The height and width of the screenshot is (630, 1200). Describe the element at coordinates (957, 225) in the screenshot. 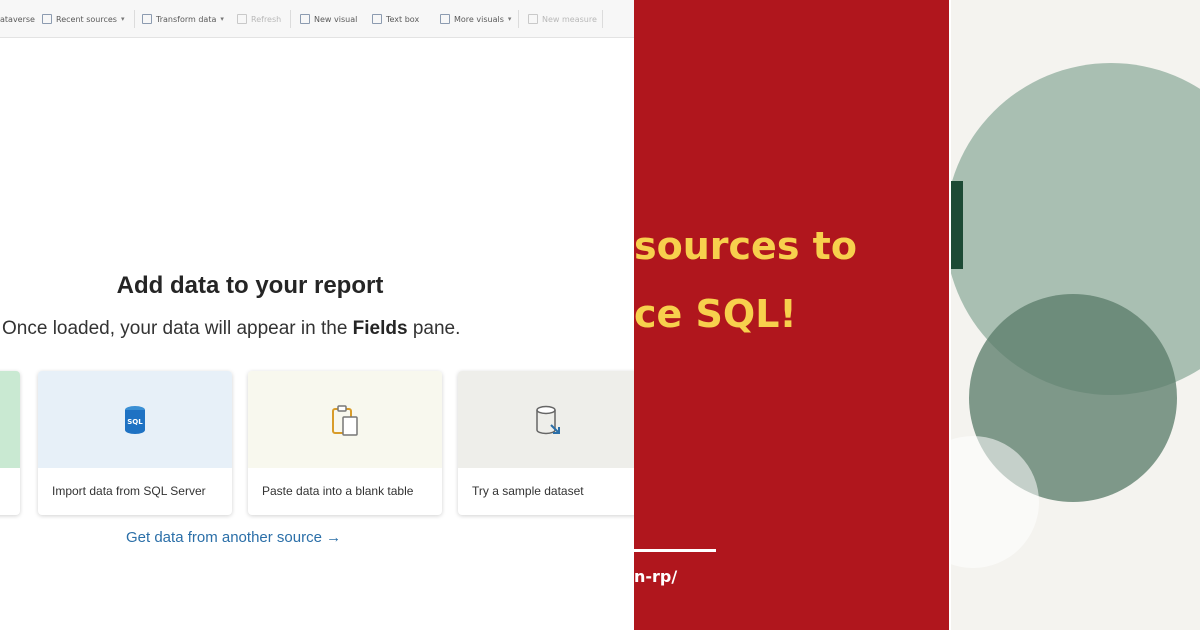

I see `green-accent-bar` at that location.